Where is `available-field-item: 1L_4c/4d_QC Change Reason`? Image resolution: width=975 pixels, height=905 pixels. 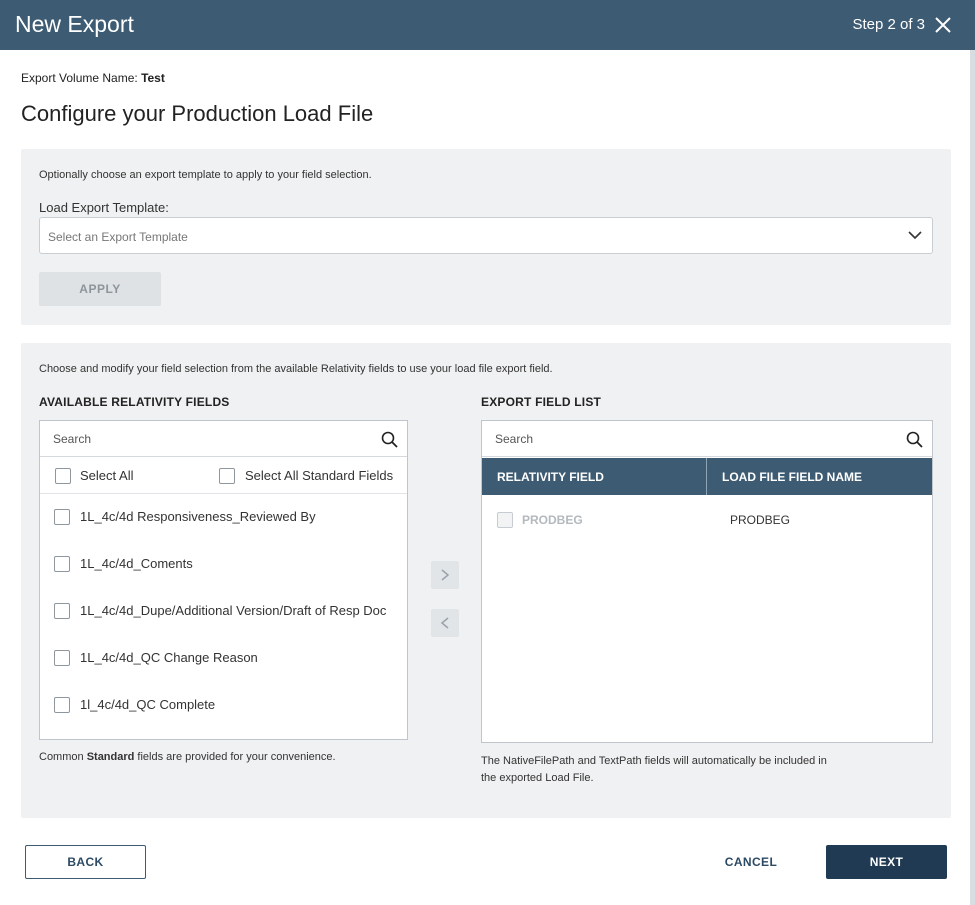 available-field-item: 1L_4c/4d_QC Change Reason is located at coordinates (223, 662).